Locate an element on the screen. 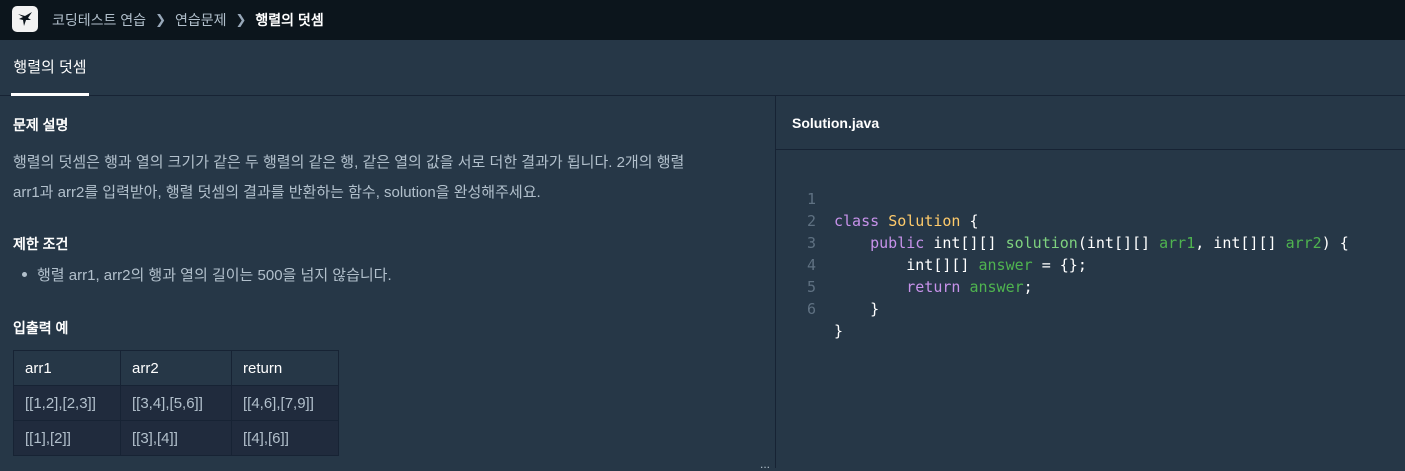  code-line: 3 int[][] answer = {}; is located at coordinates (931, 242).